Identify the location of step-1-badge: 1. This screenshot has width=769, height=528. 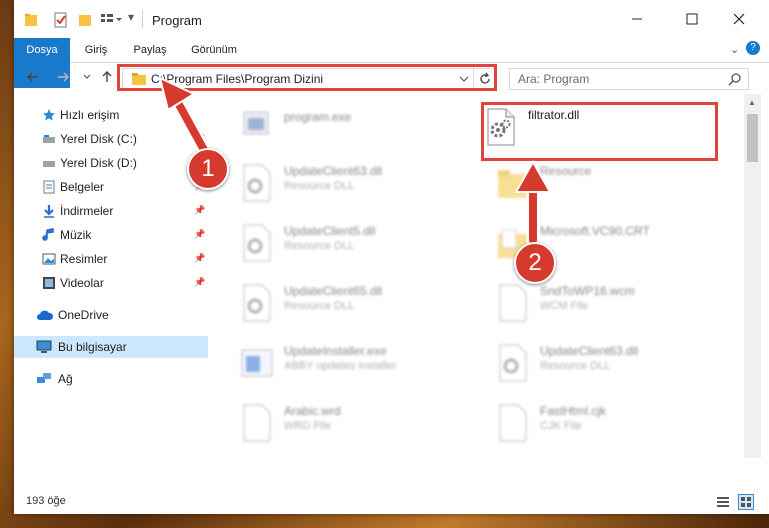
(208, 169).